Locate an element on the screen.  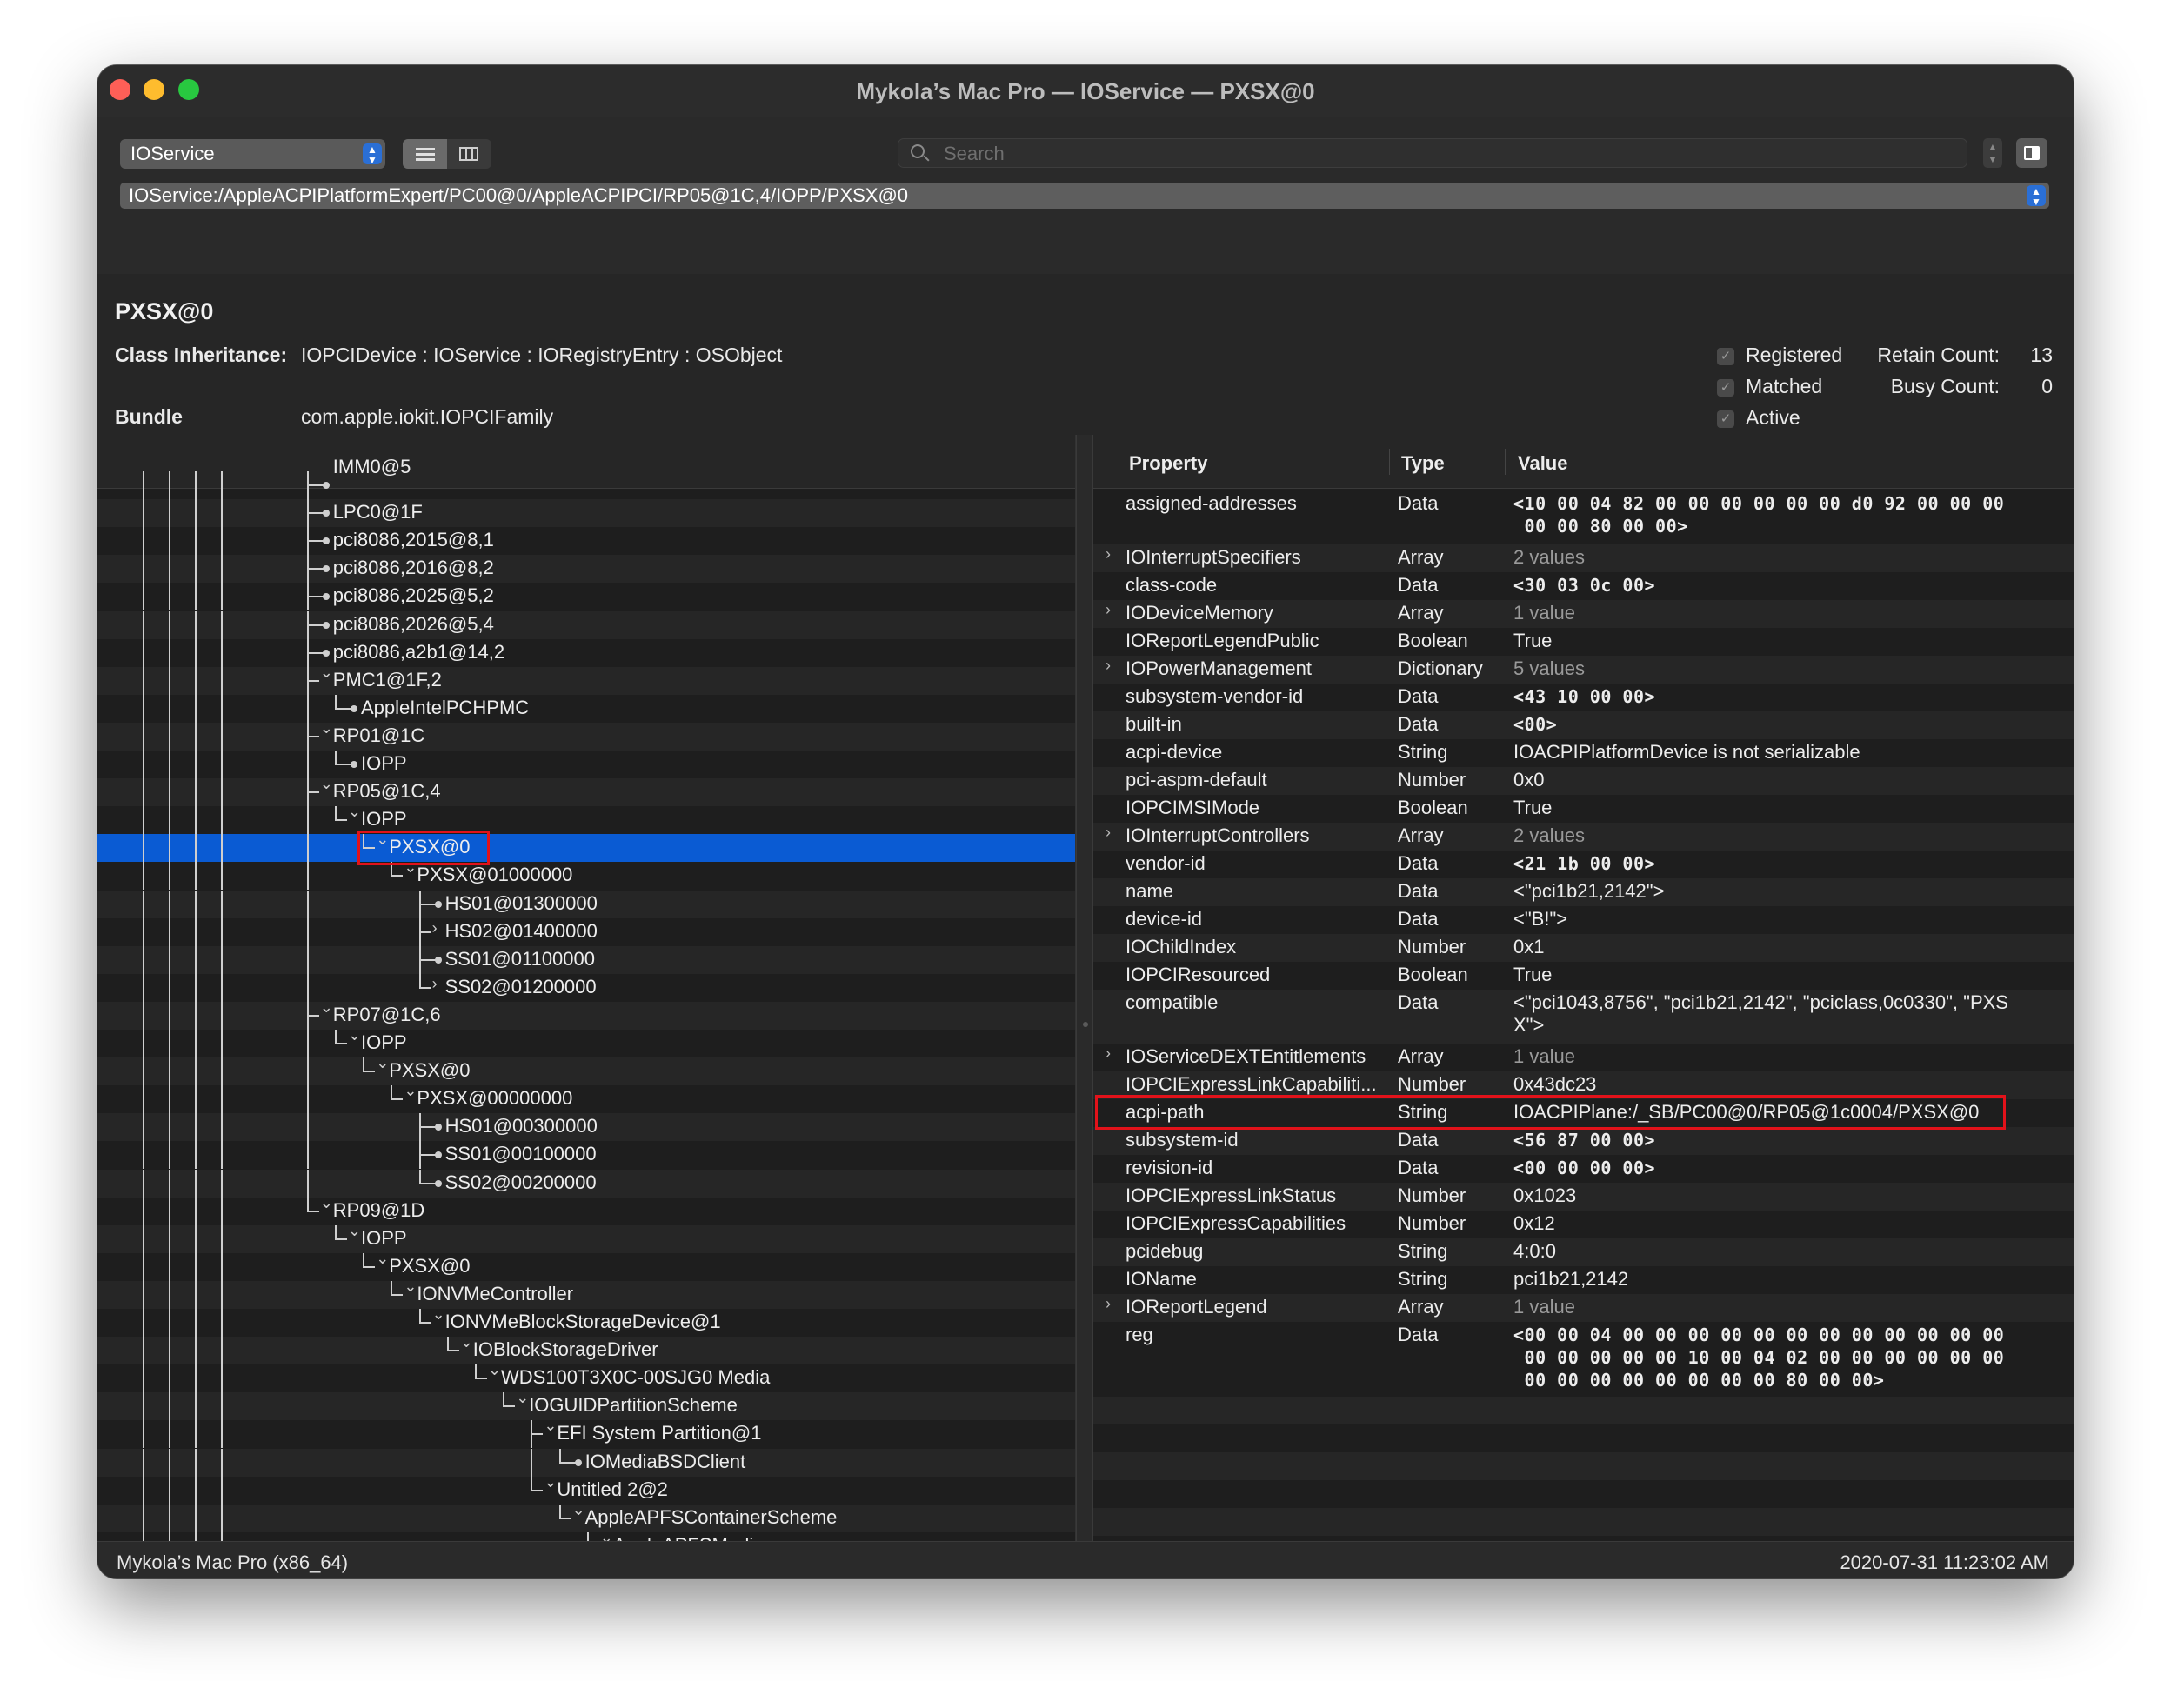
property-row: IOPCIExpressCapabilities Number 0x12 is located at coordinates (1583, 1224).